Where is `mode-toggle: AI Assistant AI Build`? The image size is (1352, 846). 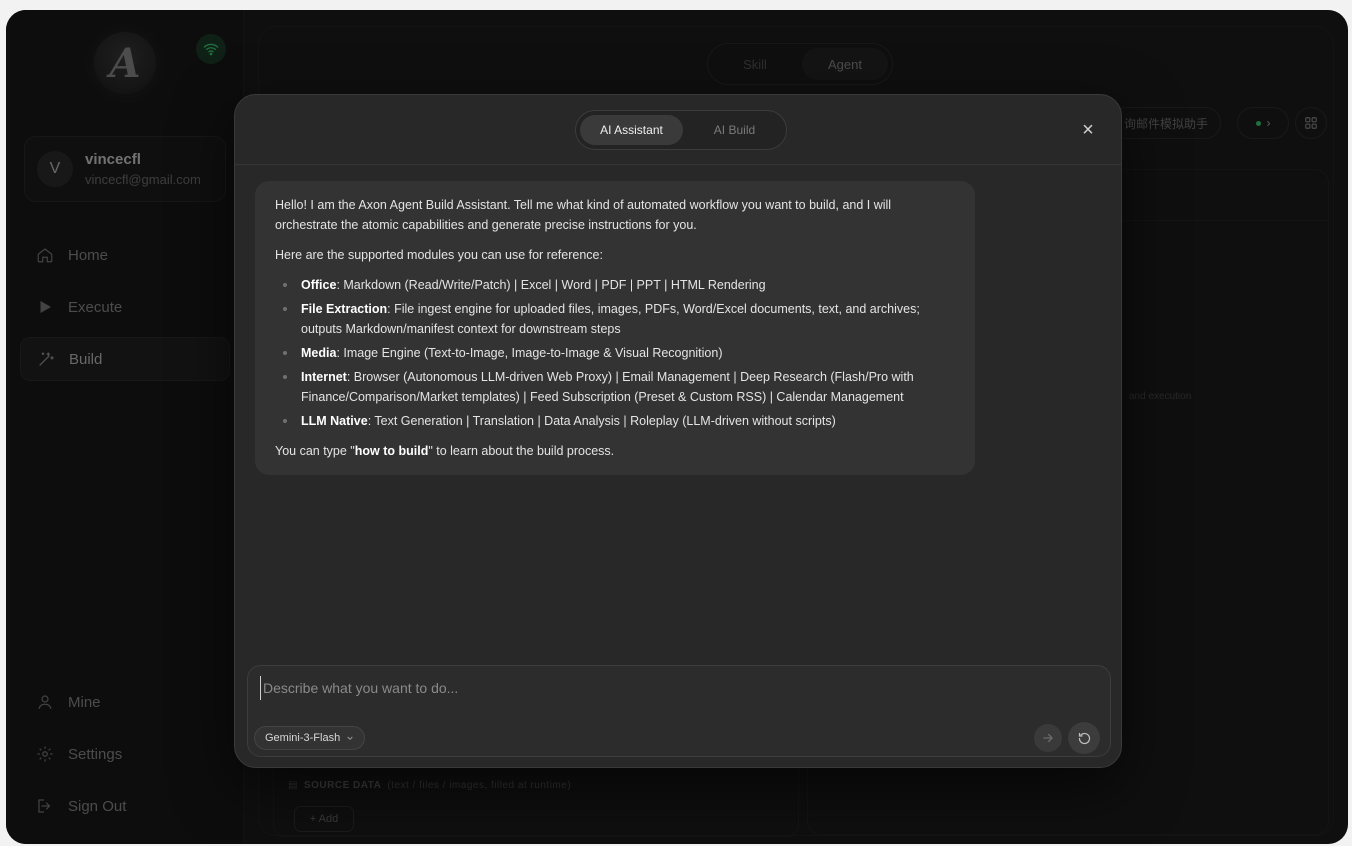 mode-toggle: AI Assistant AI Build is located at coordinates (681, 130).